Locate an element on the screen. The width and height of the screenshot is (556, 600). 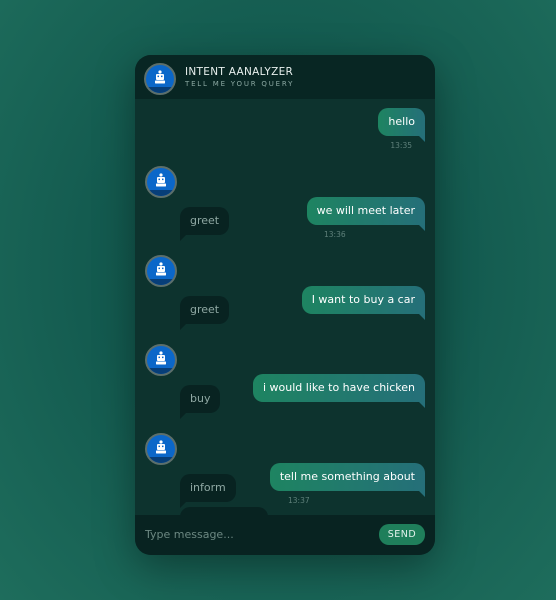
user-message: hello is located at coordinates (401, 125).